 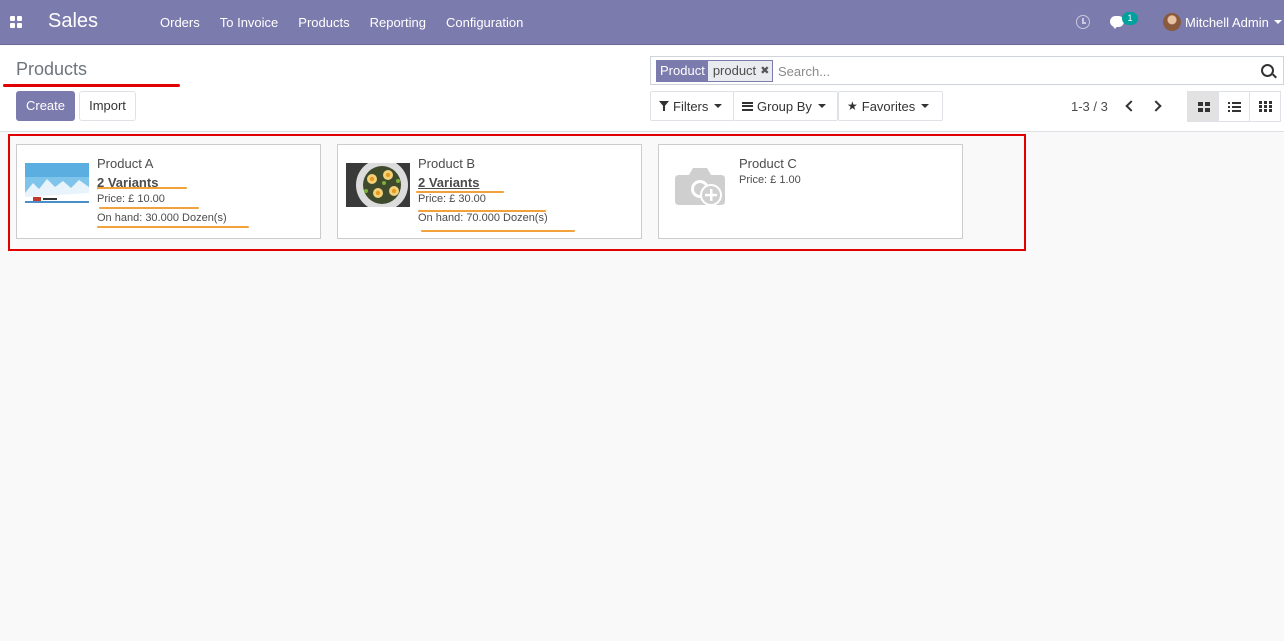 What do you see at coordinates (249, 22) in the screenshot?
I see `menu-to-invoice: To Invoice` at bounding box center [249, 22].